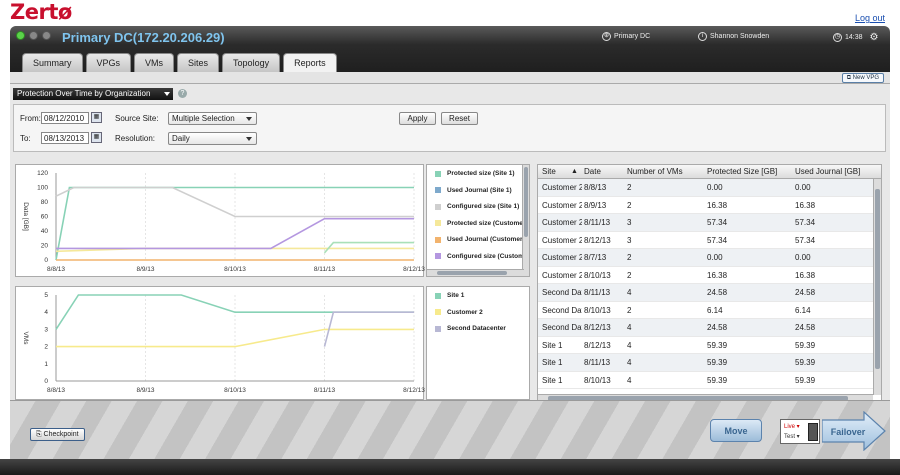 This screenshot has height=475, width=900. What do you see at coordinates (212, 138) in the screenshot?
I see `resolution-select: Daily` at bounding box center [212, 138].